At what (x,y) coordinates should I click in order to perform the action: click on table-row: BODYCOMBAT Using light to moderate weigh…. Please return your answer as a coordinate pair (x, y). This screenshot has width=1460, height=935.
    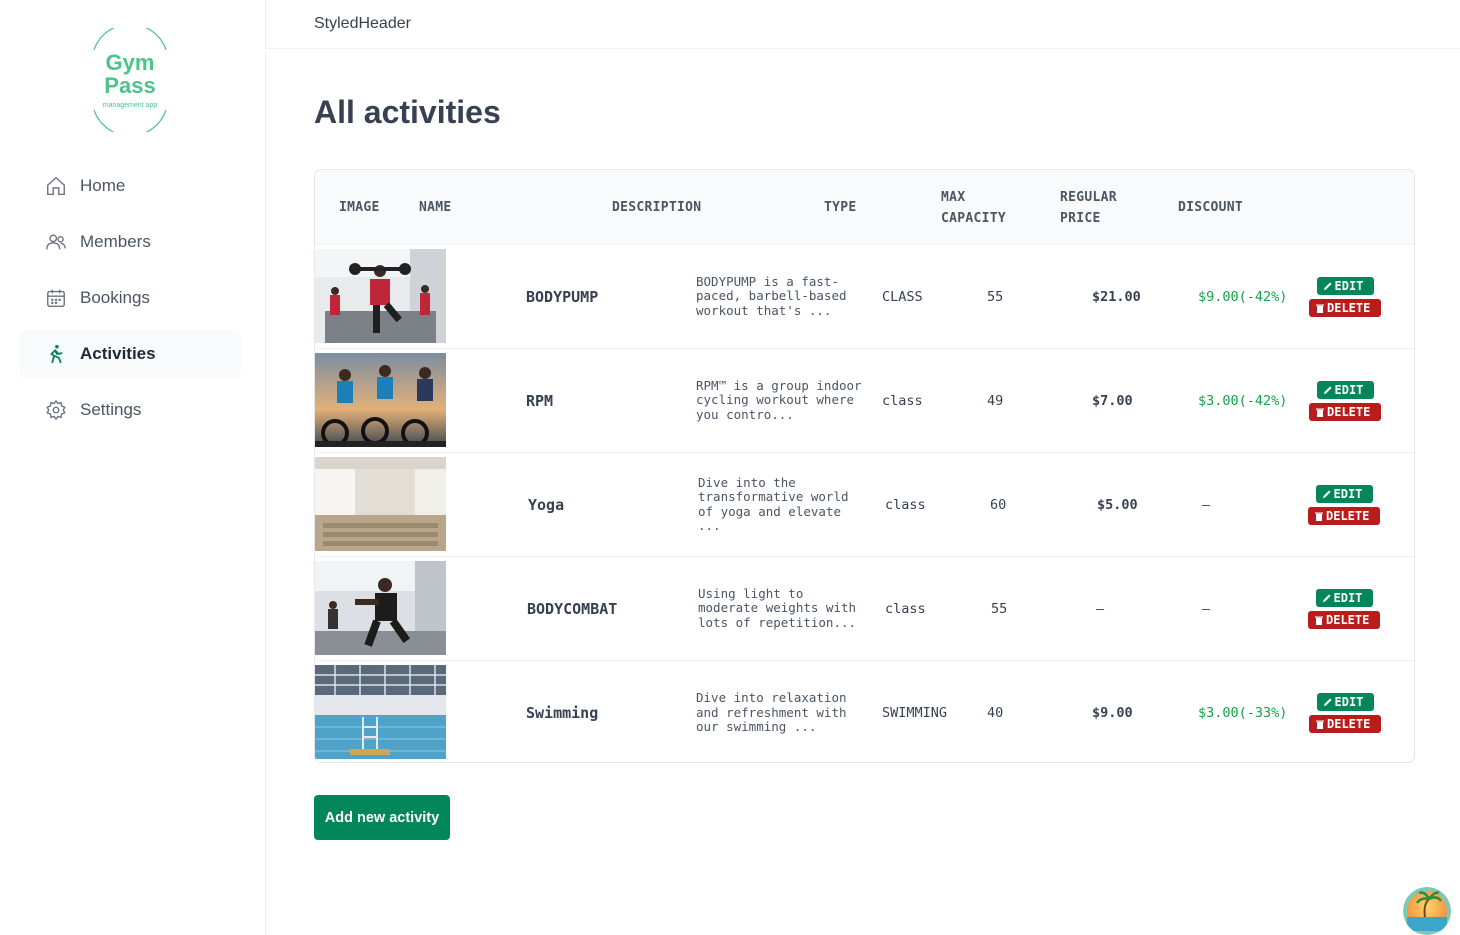
    Looking at the image, I should click on (864, 609).